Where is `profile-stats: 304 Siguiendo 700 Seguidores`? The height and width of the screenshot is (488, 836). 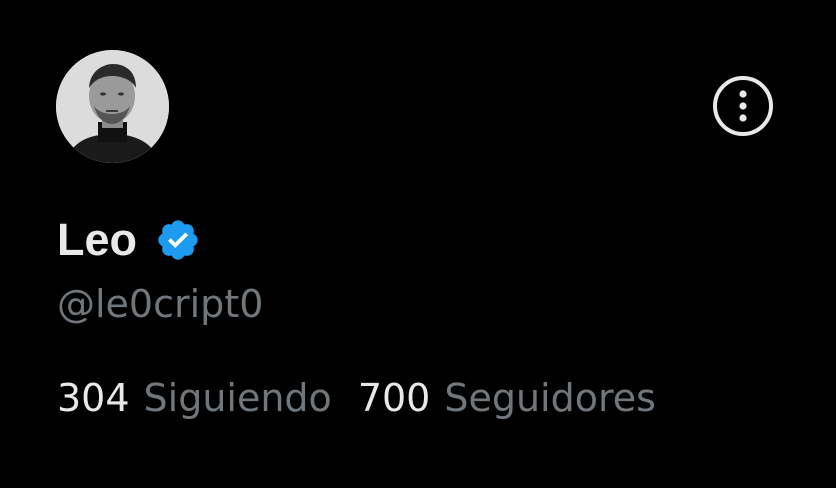
profile-stats: 304 Siguiendo 700 Seguidores is located at coordinates (356, 398).